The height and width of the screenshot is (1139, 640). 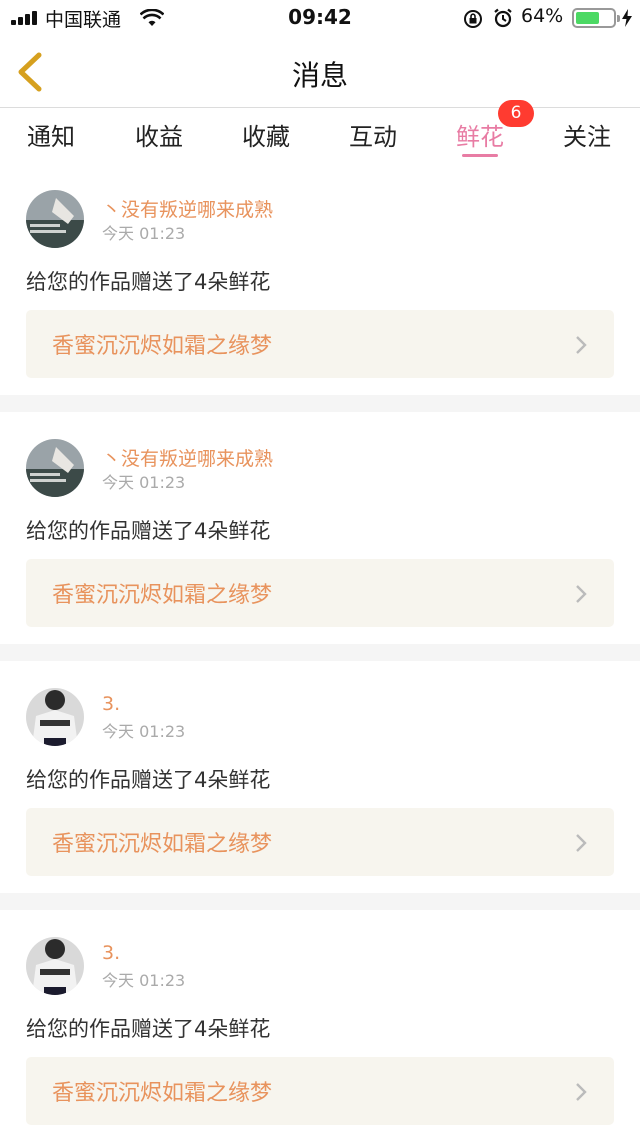 I want to click on nav-bar: 消息, so click(x=320, y=72).